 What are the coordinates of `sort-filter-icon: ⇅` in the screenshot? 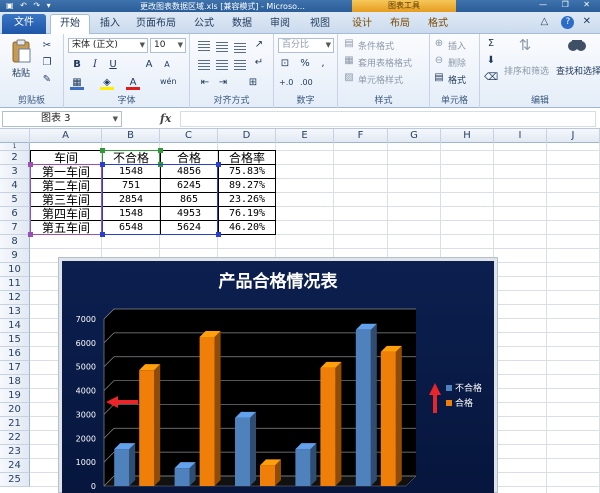 It's located at (525, 45).